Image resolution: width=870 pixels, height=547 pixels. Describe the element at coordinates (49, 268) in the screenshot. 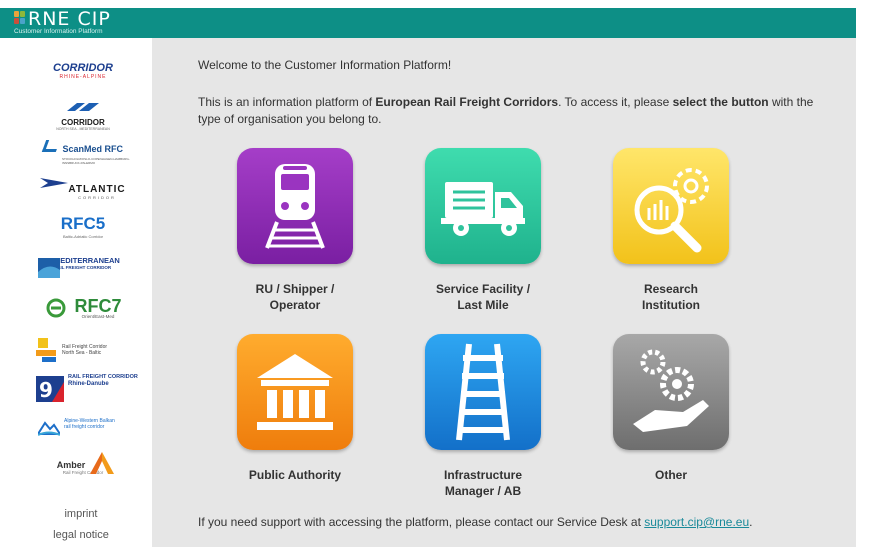

I see `mediterranean-mark-icon` at that location.